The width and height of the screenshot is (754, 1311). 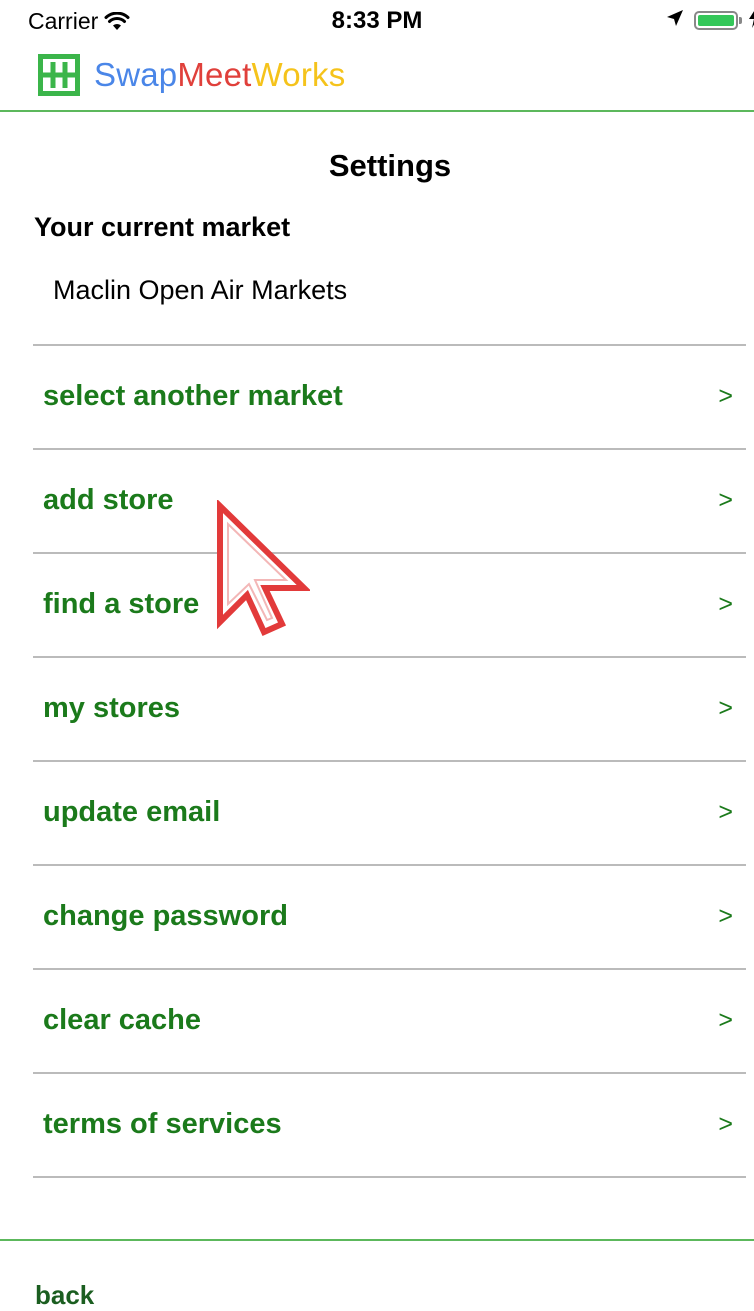 I want to click on menu-item-label: find a store, so click(x=121, y=604).